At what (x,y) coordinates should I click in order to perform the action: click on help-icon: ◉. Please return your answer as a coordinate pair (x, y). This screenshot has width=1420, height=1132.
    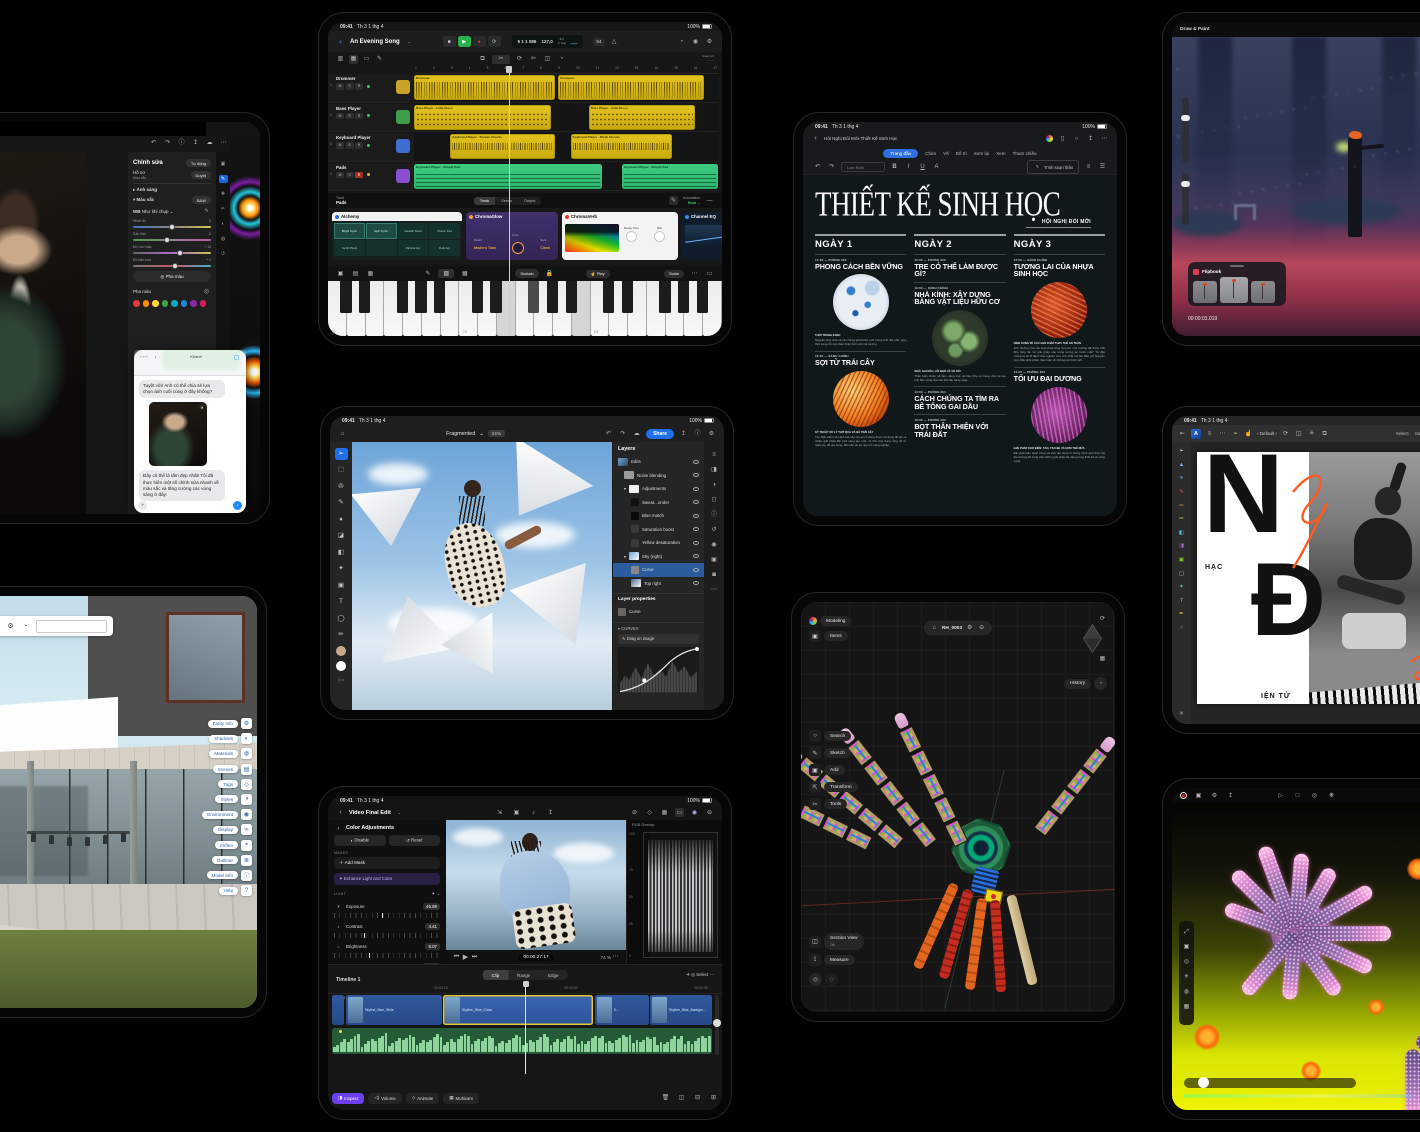
    Looking at the image, I should click on (695, 41).